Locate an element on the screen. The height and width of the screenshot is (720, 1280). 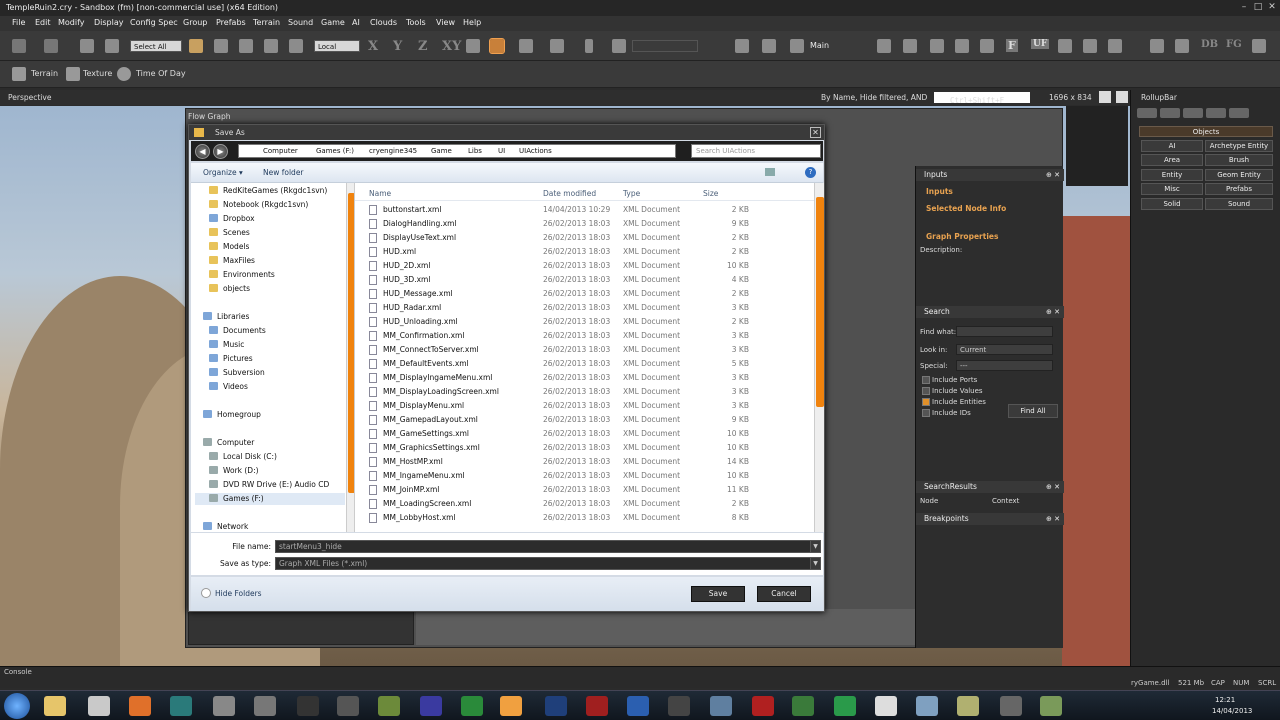
nav-redkite: RedKiteGames (Rkgdc1svn) is located at coordinates (268, 191).